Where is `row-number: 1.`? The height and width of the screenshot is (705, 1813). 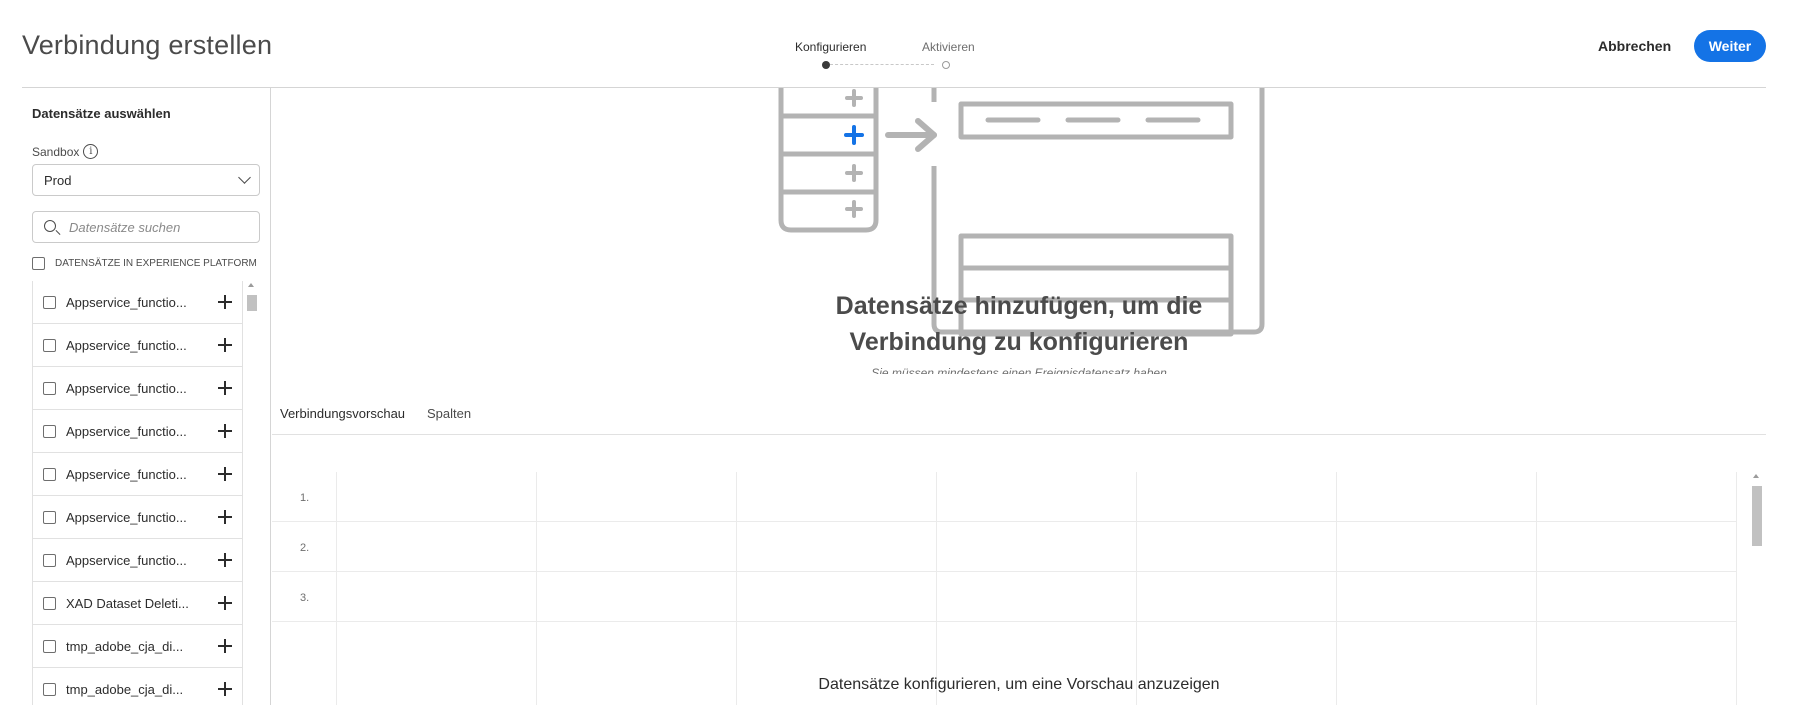 row-number: 1. is located at coordinates (305, 498).